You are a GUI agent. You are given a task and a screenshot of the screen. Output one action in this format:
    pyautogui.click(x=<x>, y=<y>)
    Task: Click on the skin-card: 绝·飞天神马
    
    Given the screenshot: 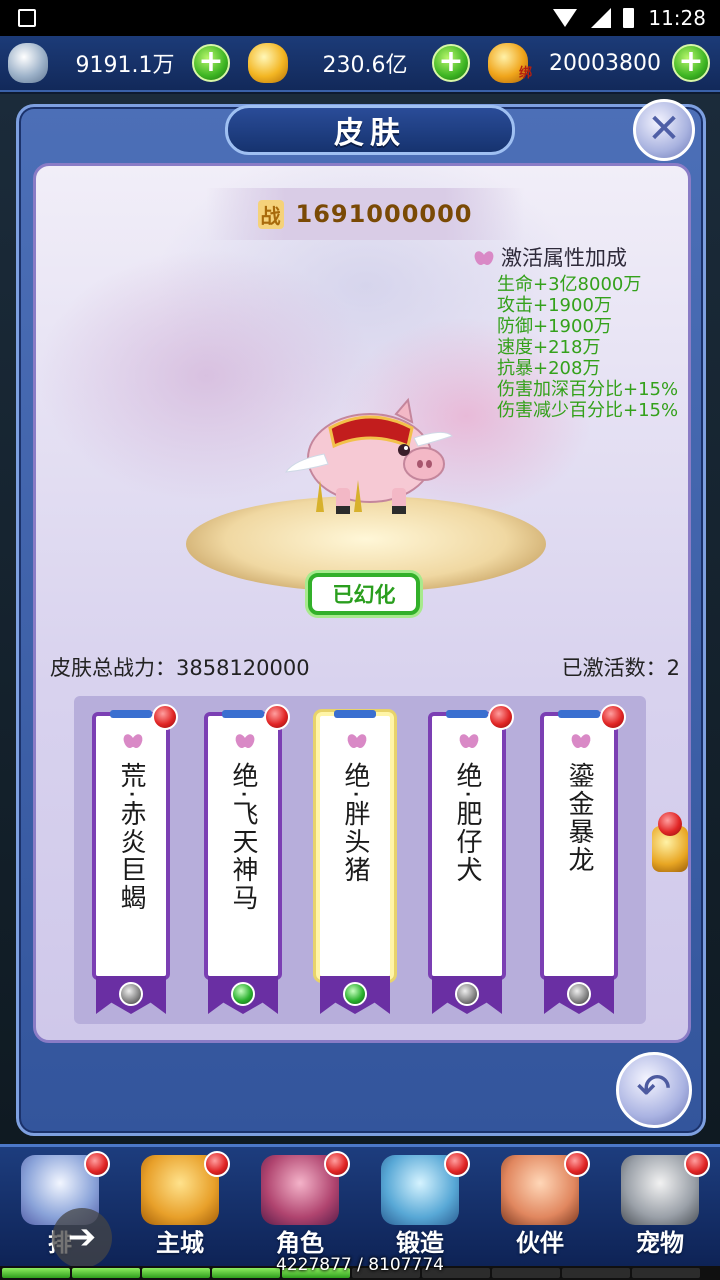 What is the action you would take?
    pyautogui.click(x=247, y=859)
    